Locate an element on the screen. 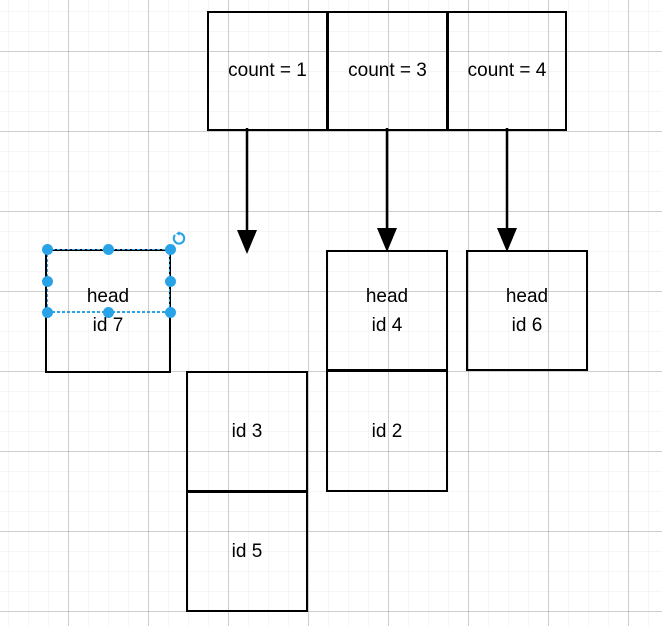 This screenshot has height=626, width=662. node-id-5-label: id 5 is located at coordinates (247, 551).